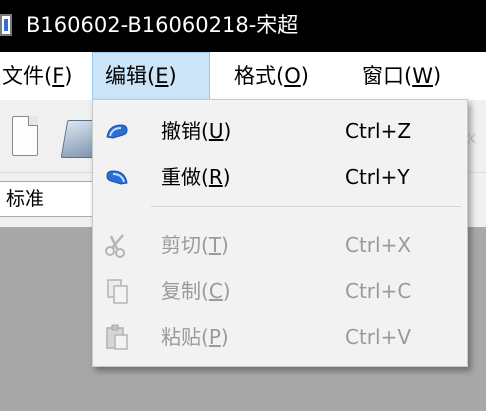 This screenshot has width=486, height=411. I want to click on undo-label: 撤销(U), so click(196, 131).